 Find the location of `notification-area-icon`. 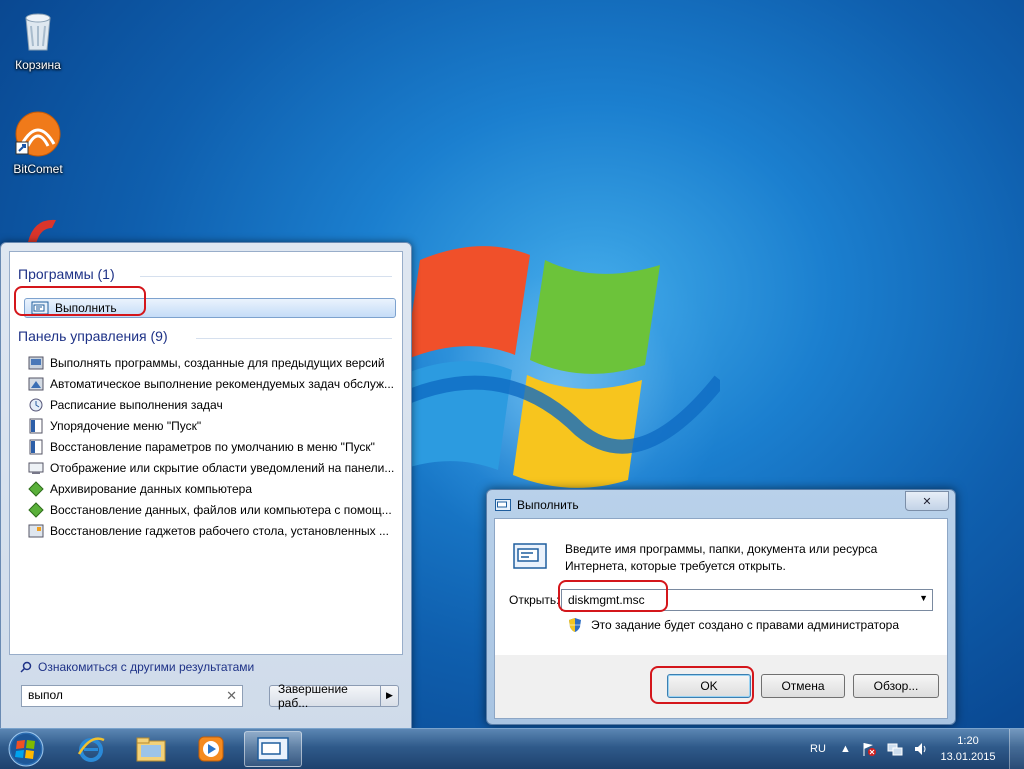

notification-area-icon is located at coordinates (36, 468).